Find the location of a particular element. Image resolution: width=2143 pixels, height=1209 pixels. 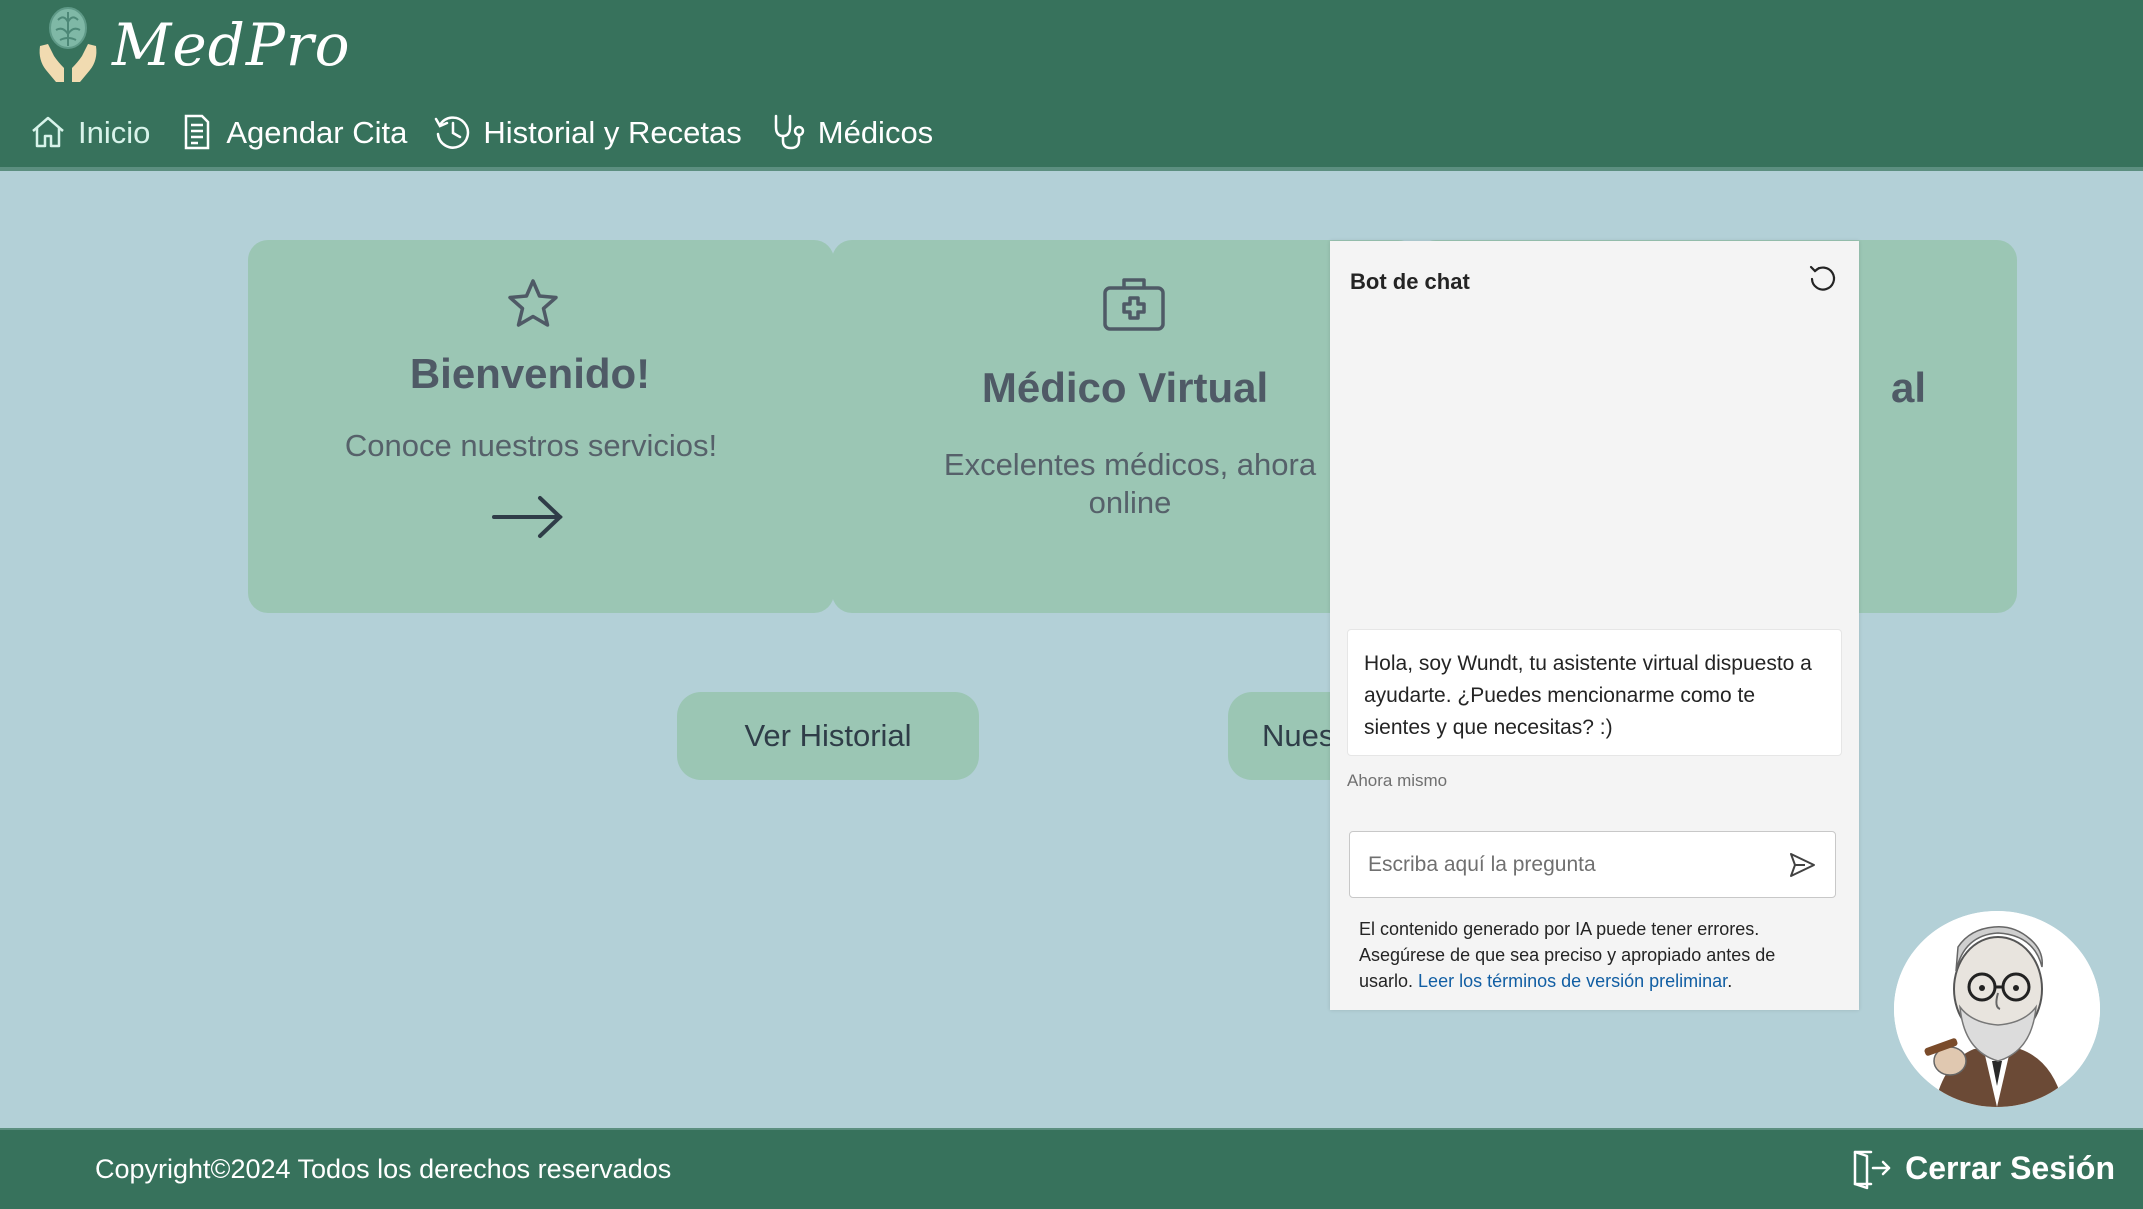

main-nav: Inicio Agendar Cita Historial y Recetas is located at coordinates (493, 132).